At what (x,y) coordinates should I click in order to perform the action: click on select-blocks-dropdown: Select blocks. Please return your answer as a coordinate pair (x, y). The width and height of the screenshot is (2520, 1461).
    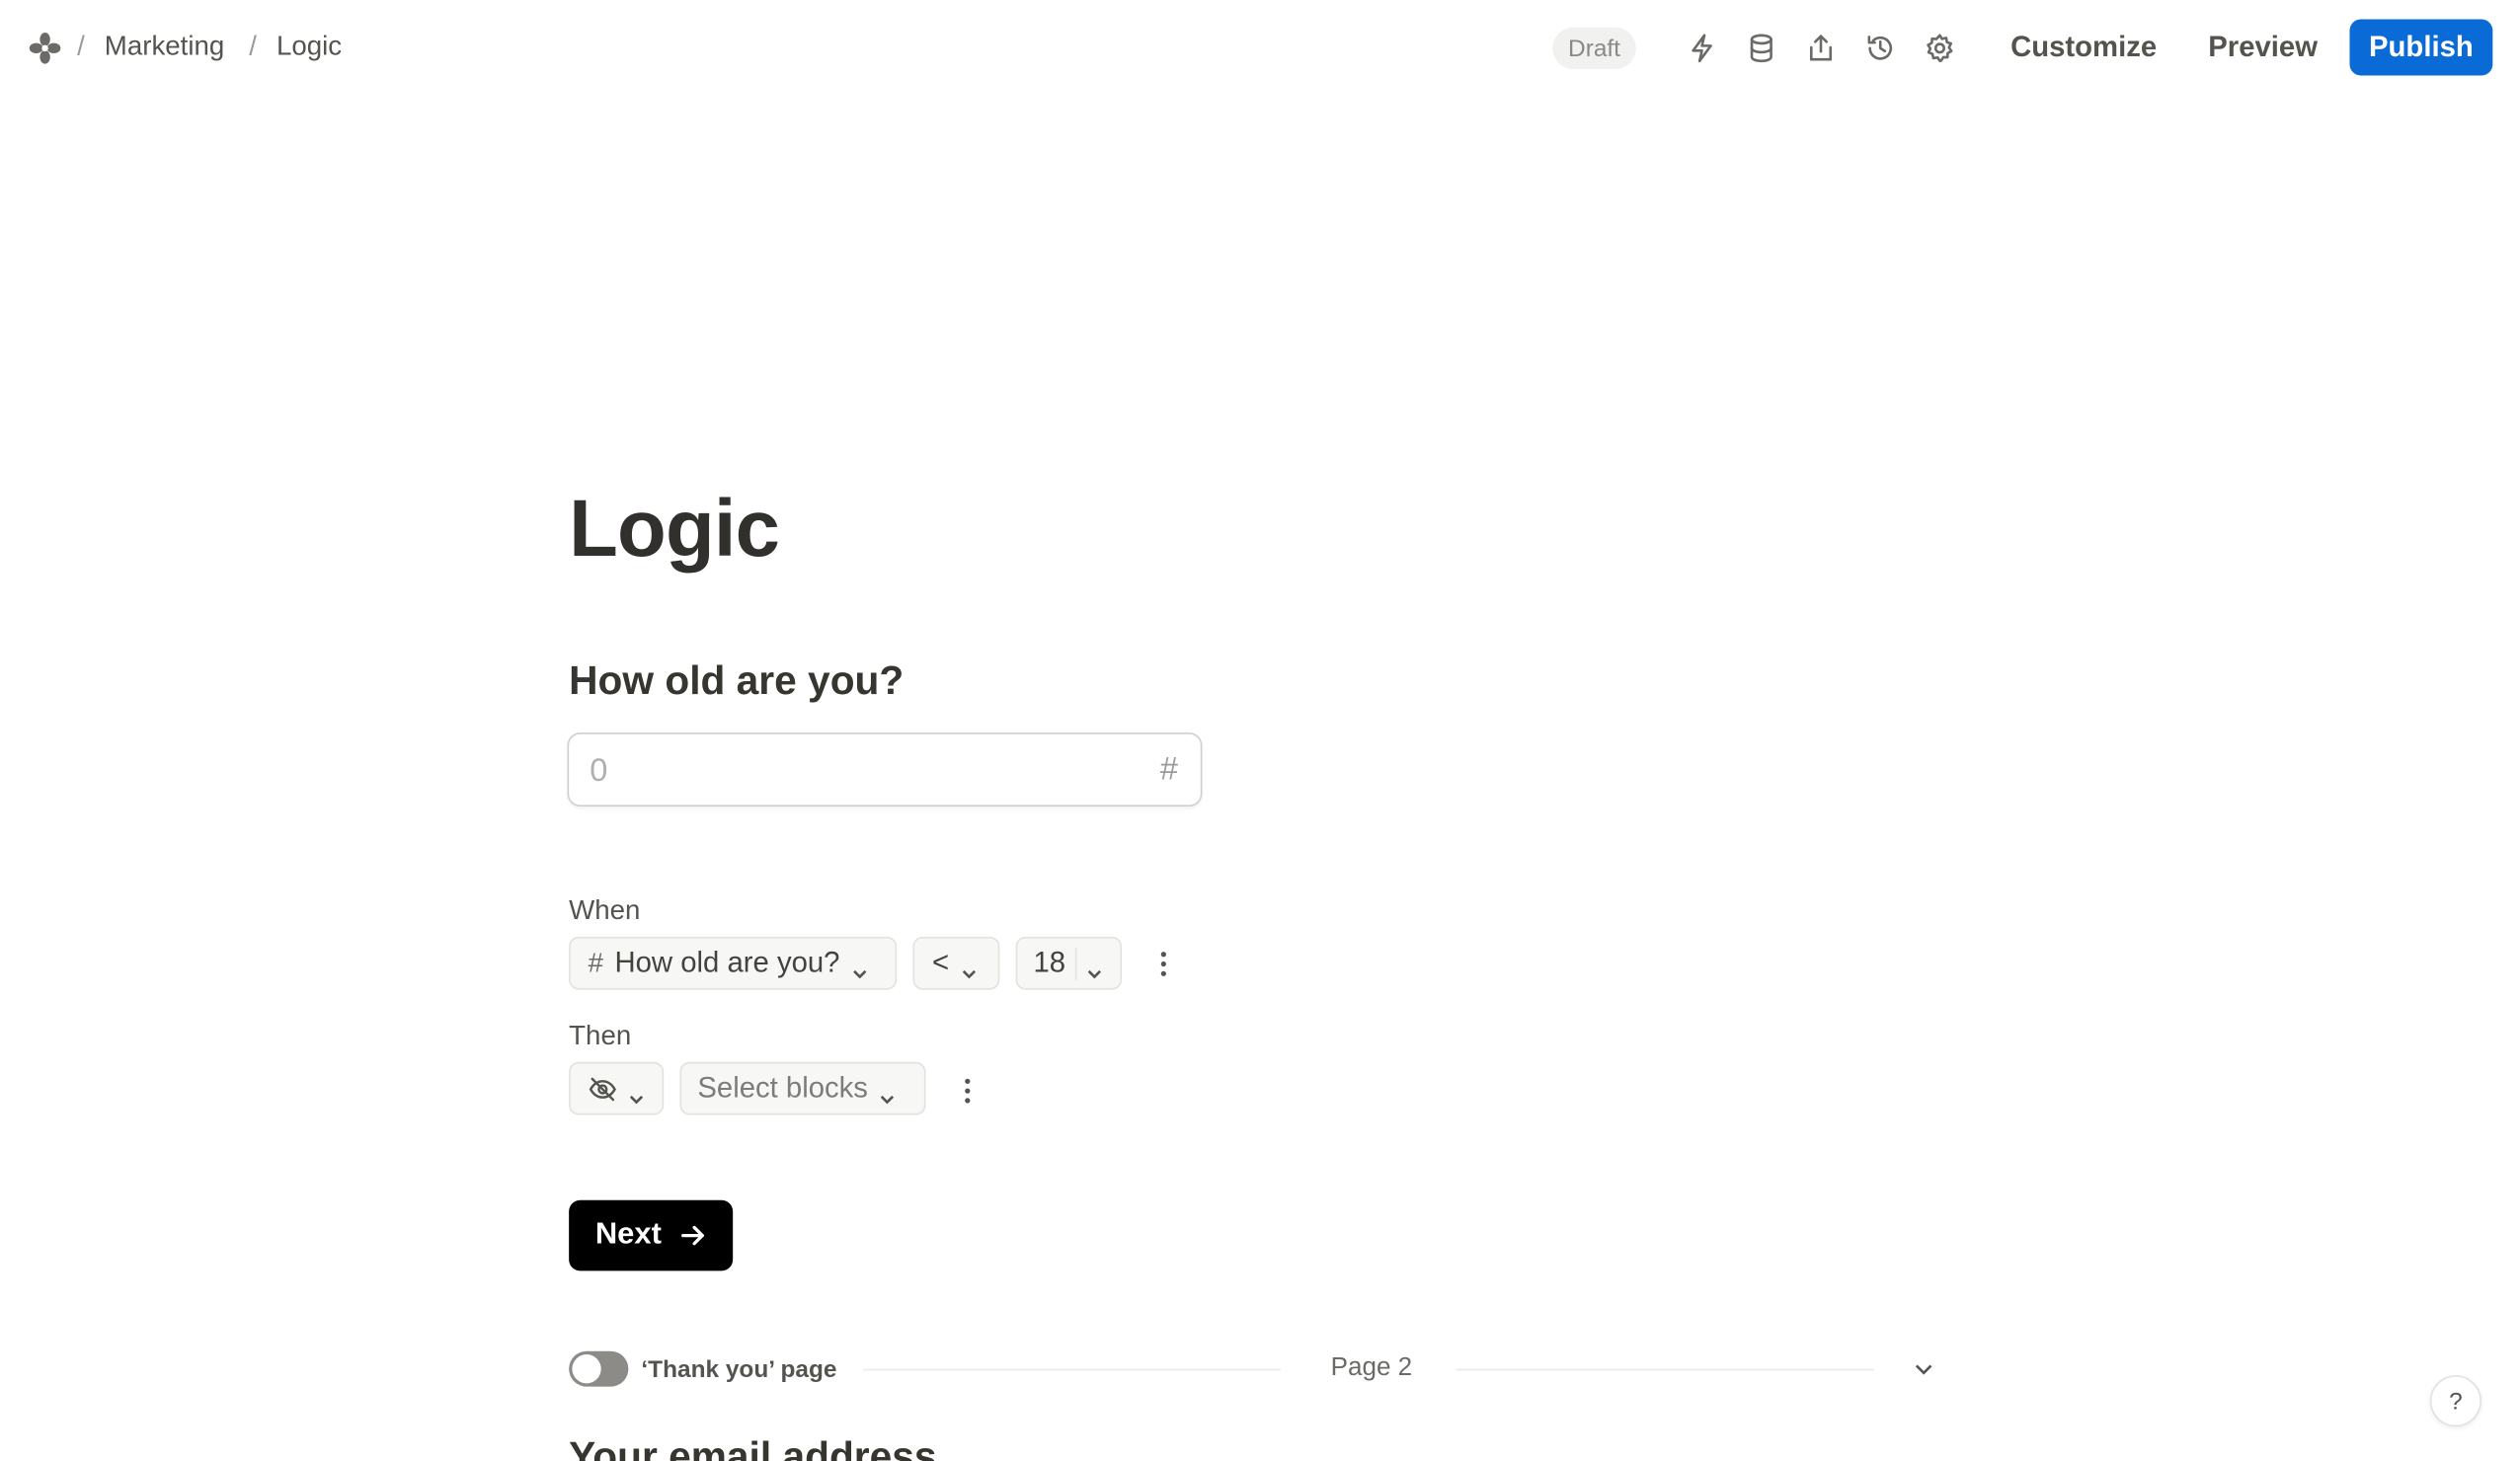
    Looking at the image, I should click on (802, 1088).